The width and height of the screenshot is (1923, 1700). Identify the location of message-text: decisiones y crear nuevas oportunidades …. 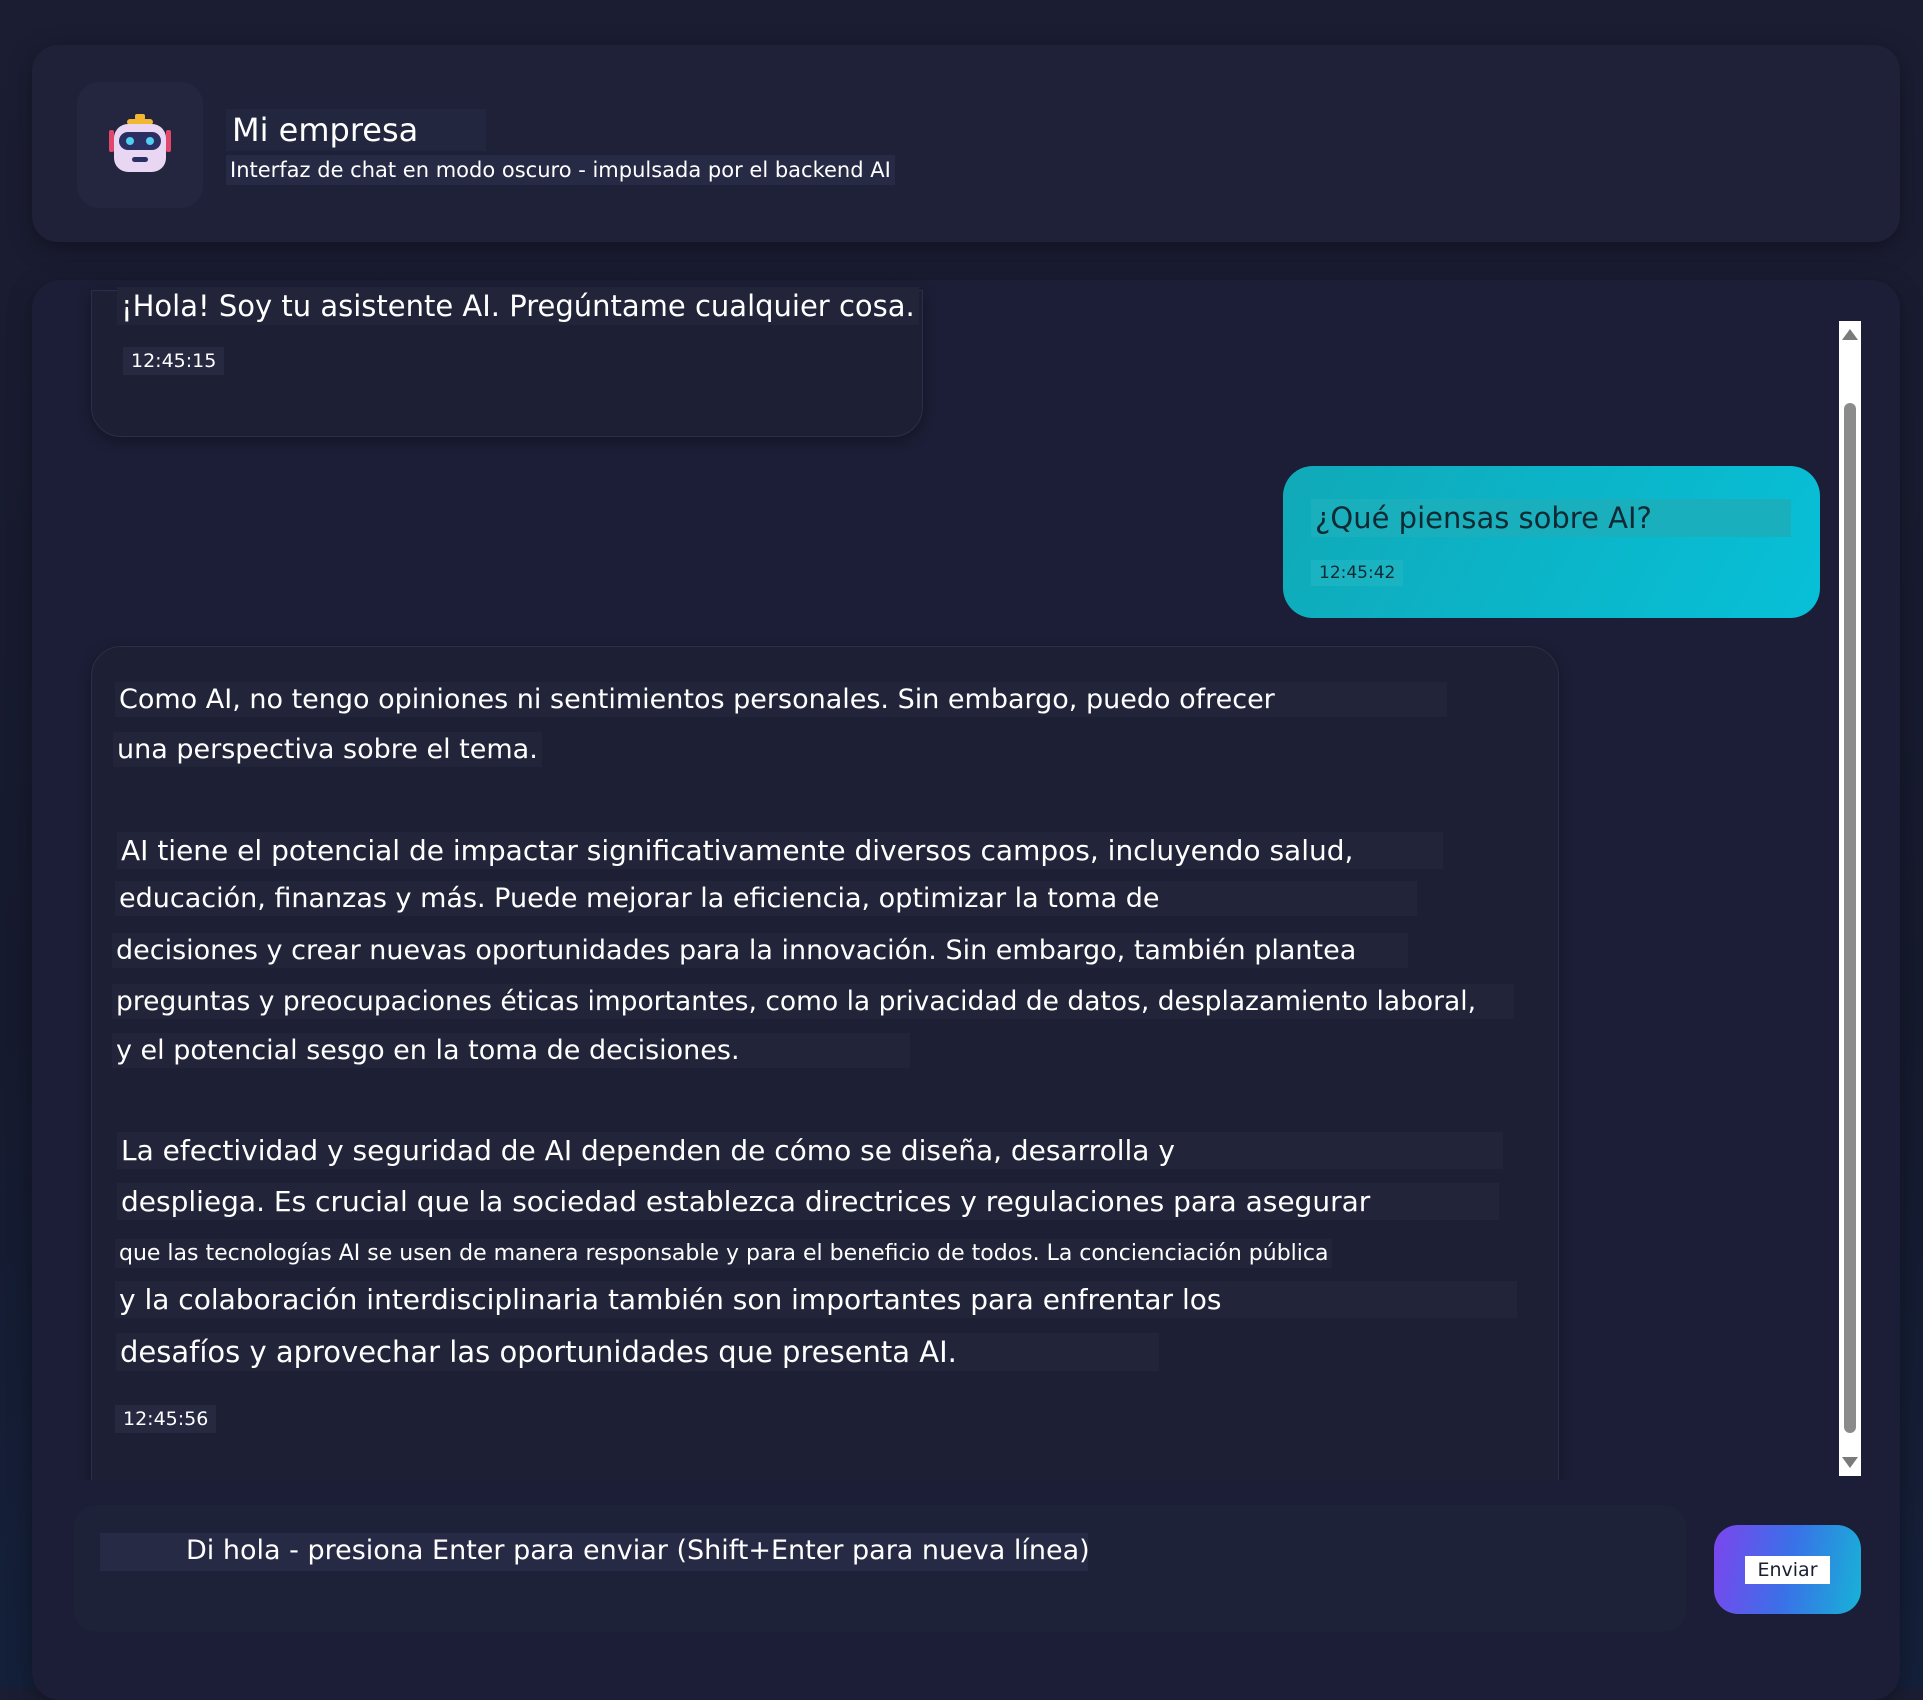
(760, 950).